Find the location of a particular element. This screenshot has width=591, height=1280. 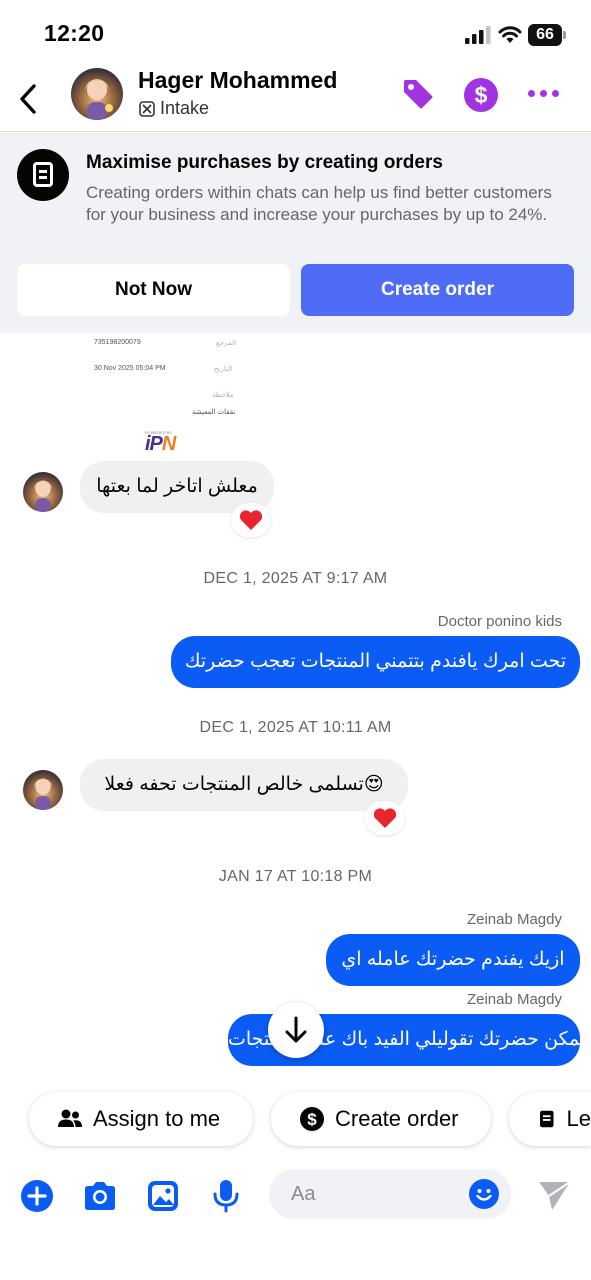

timestamp: JAN 17 AT 10:18 PM is located at coordinates (295, 876).